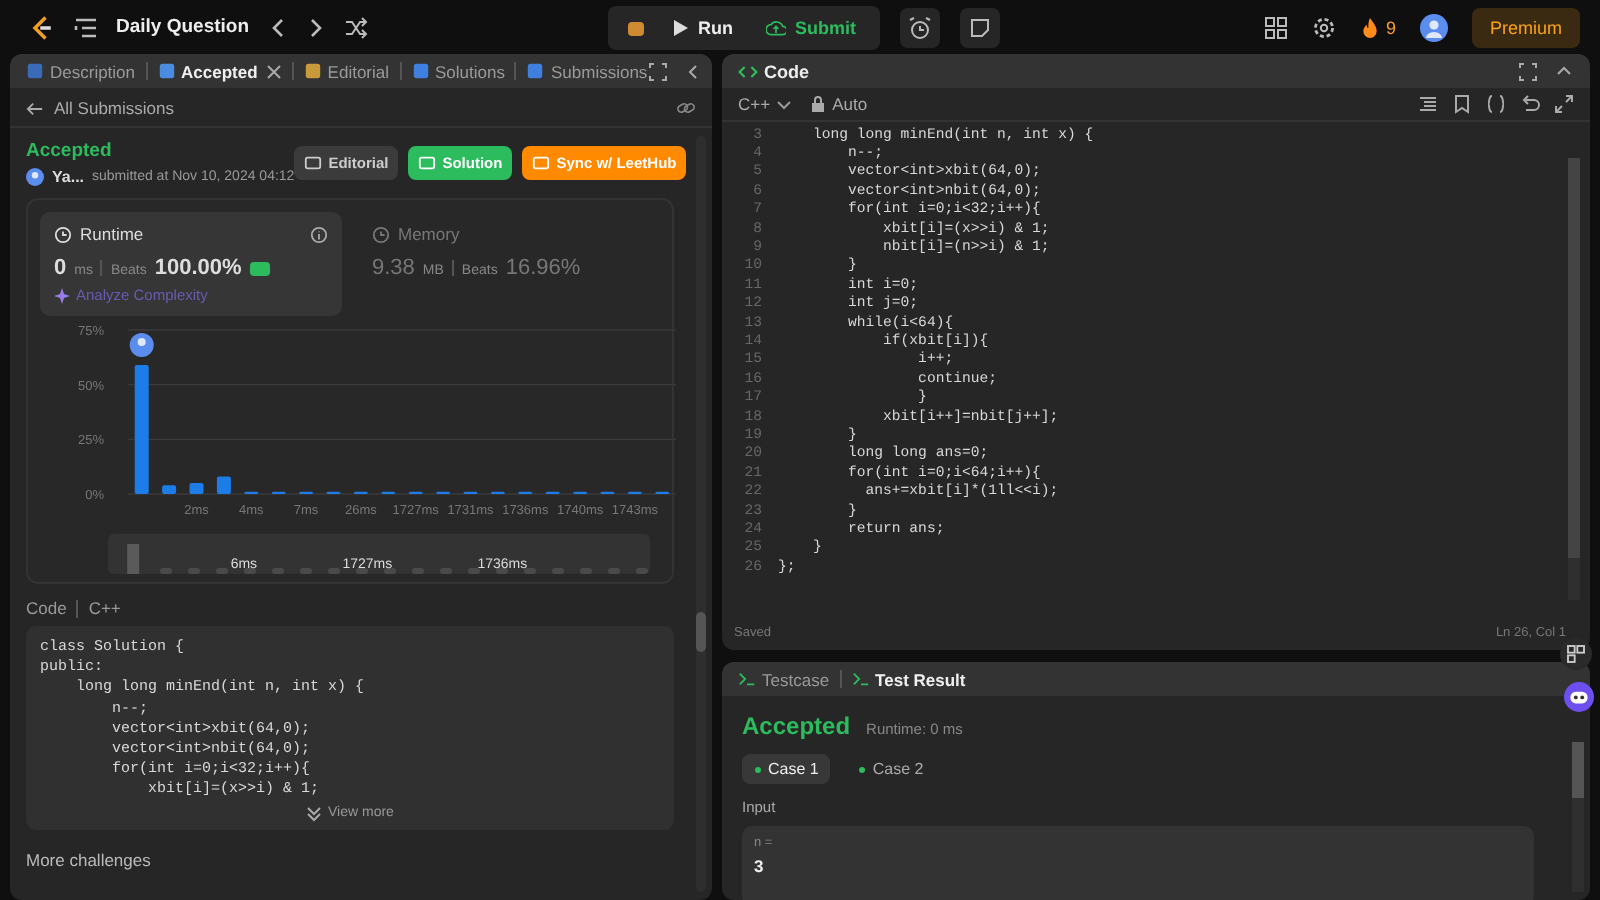 This screenshot has width=1600, height=900. Describe the element at coordinates (315, 27) in the screenshot. I see `chevron-right-icon` at that location.